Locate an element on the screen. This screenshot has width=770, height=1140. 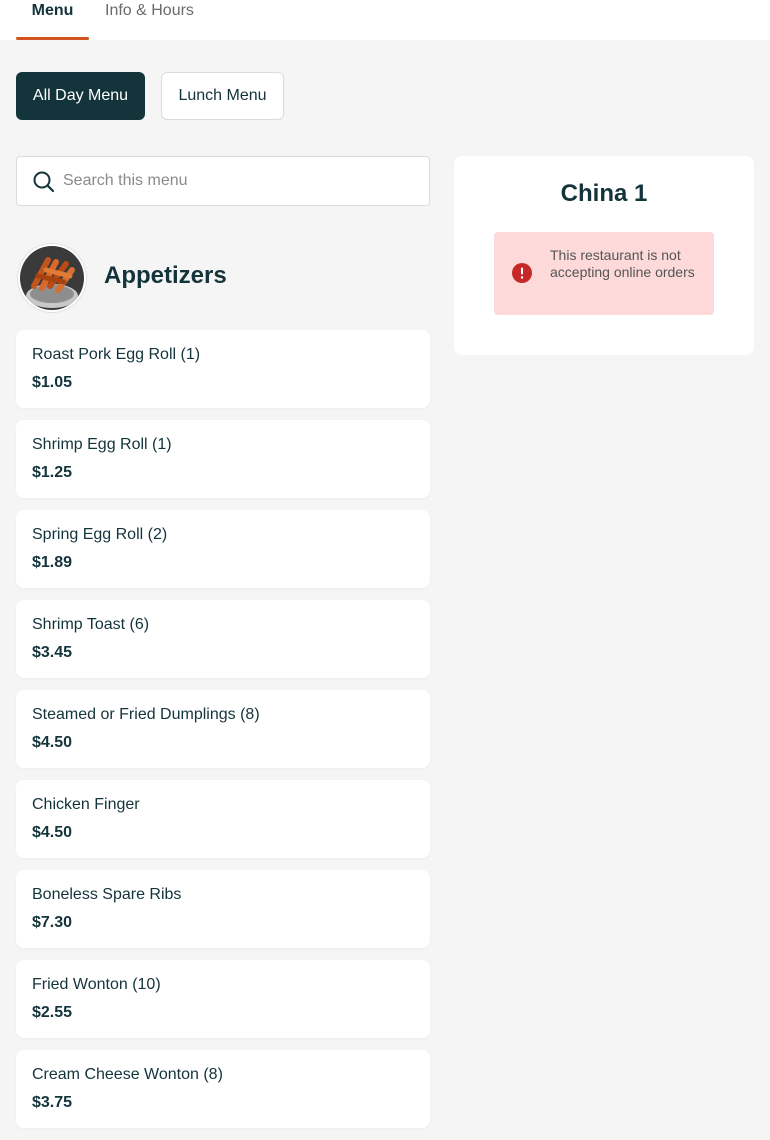
item-name: Boneless Spare Ribs is located at coordinates (107, 894).